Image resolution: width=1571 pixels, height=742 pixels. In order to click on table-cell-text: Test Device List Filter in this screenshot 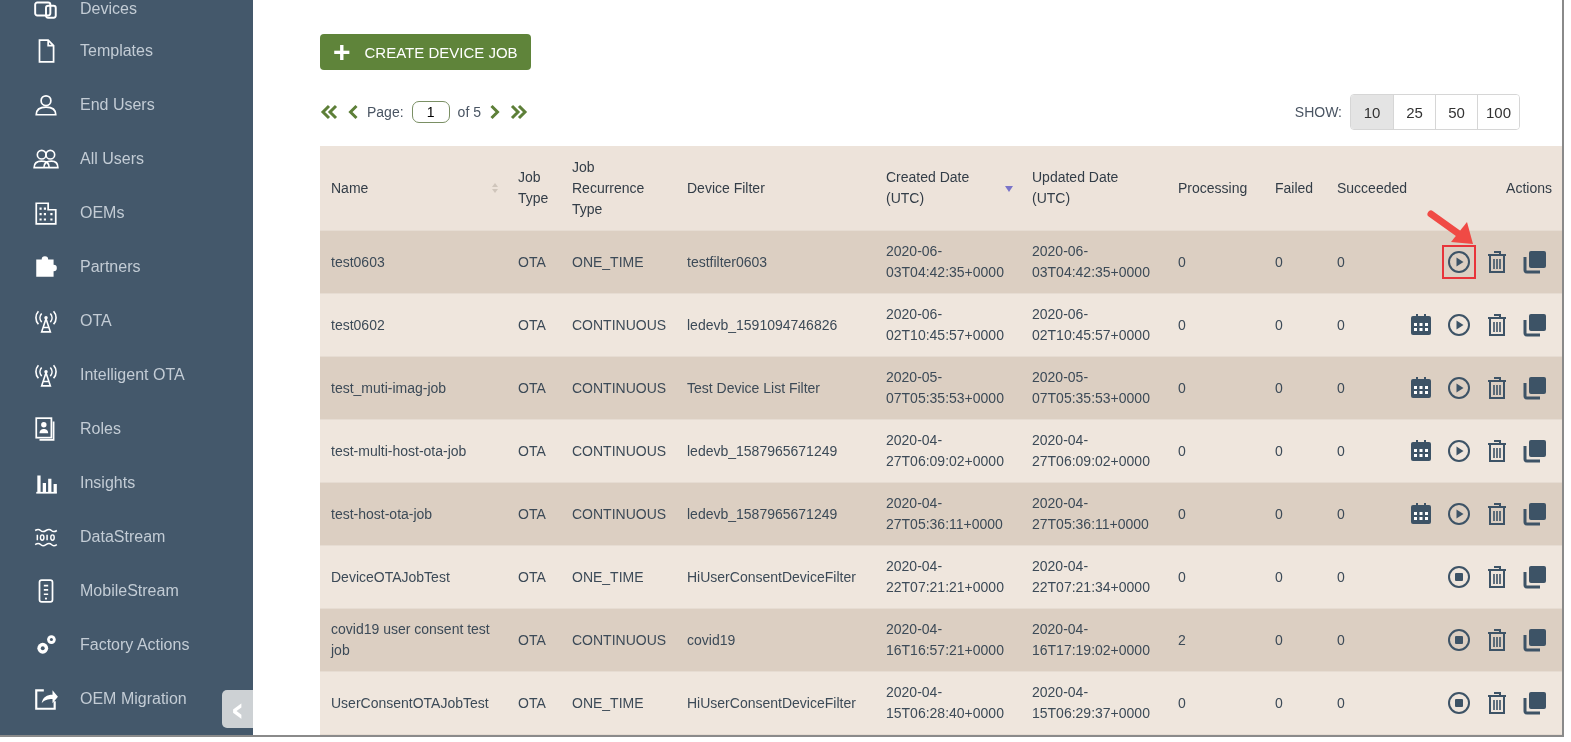, I will do `click(754, 388)`.